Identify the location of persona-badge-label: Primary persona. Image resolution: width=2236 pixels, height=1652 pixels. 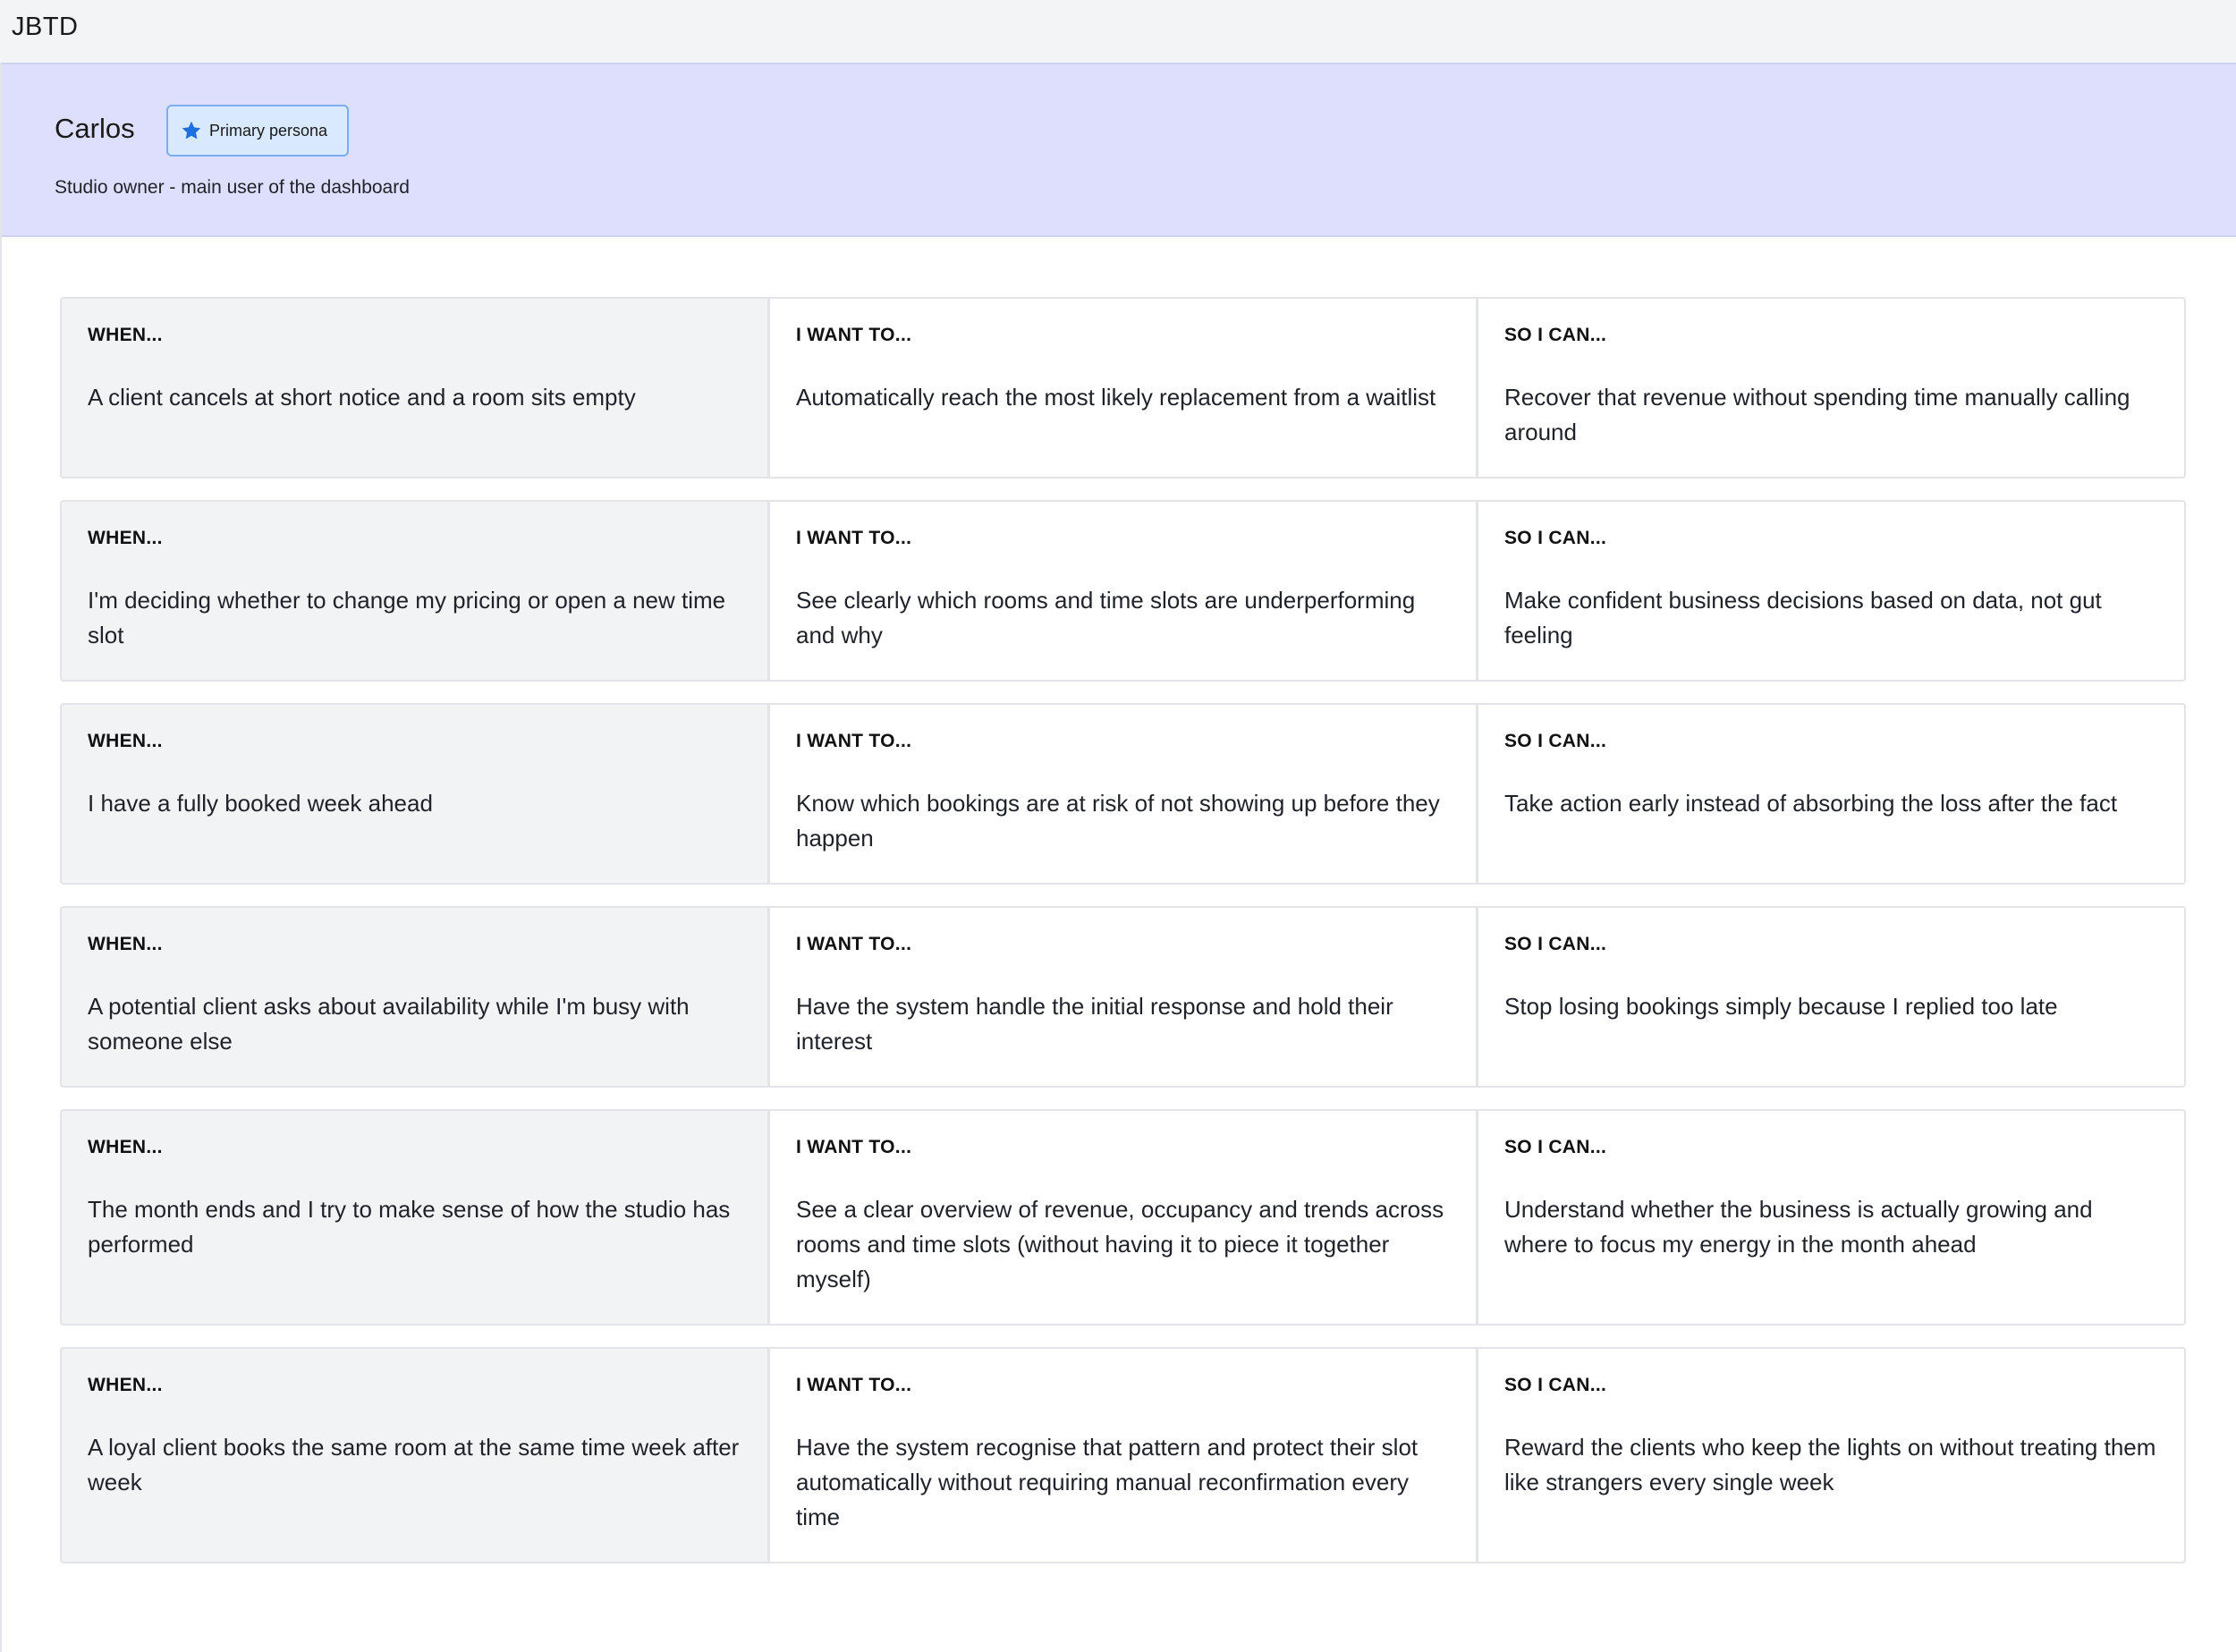
(268, 130).